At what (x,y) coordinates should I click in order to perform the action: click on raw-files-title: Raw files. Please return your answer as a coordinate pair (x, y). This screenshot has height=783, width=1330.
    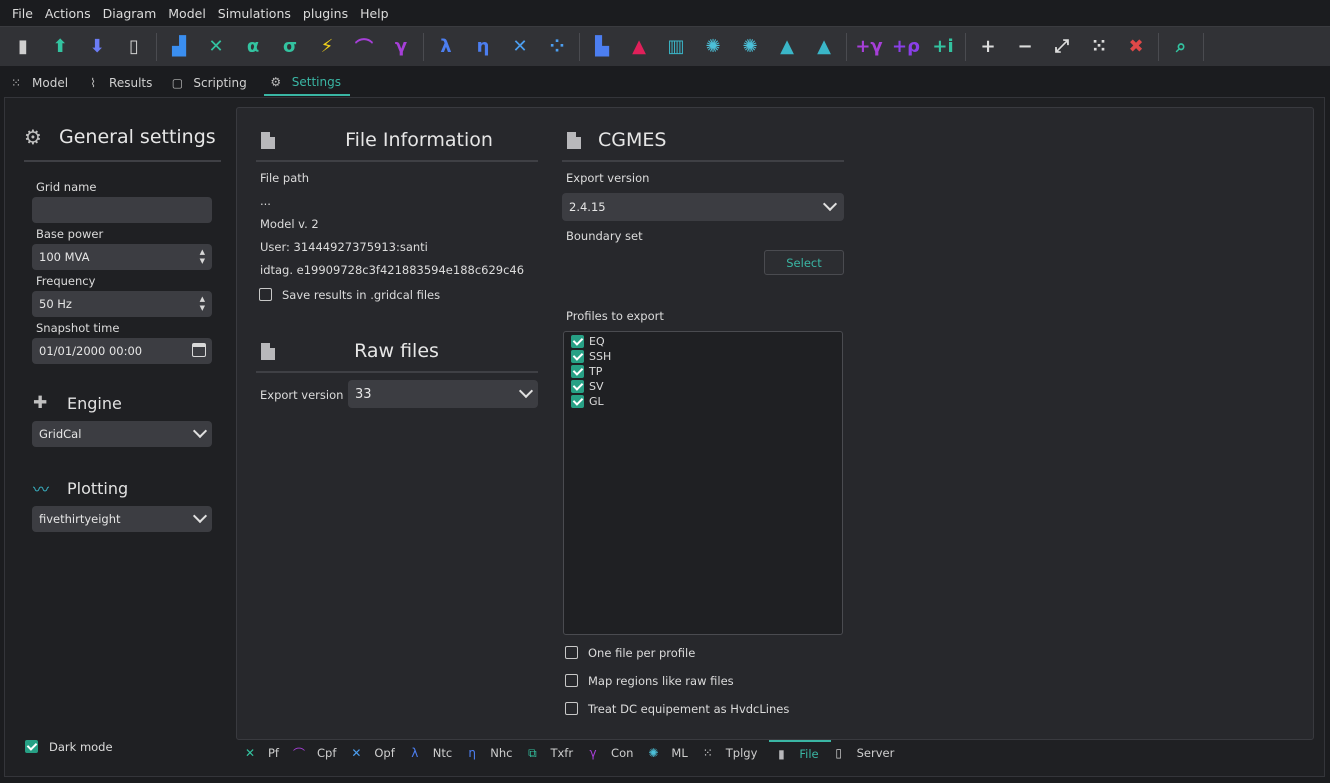
    Looking at the image, I should click on (396, 351).